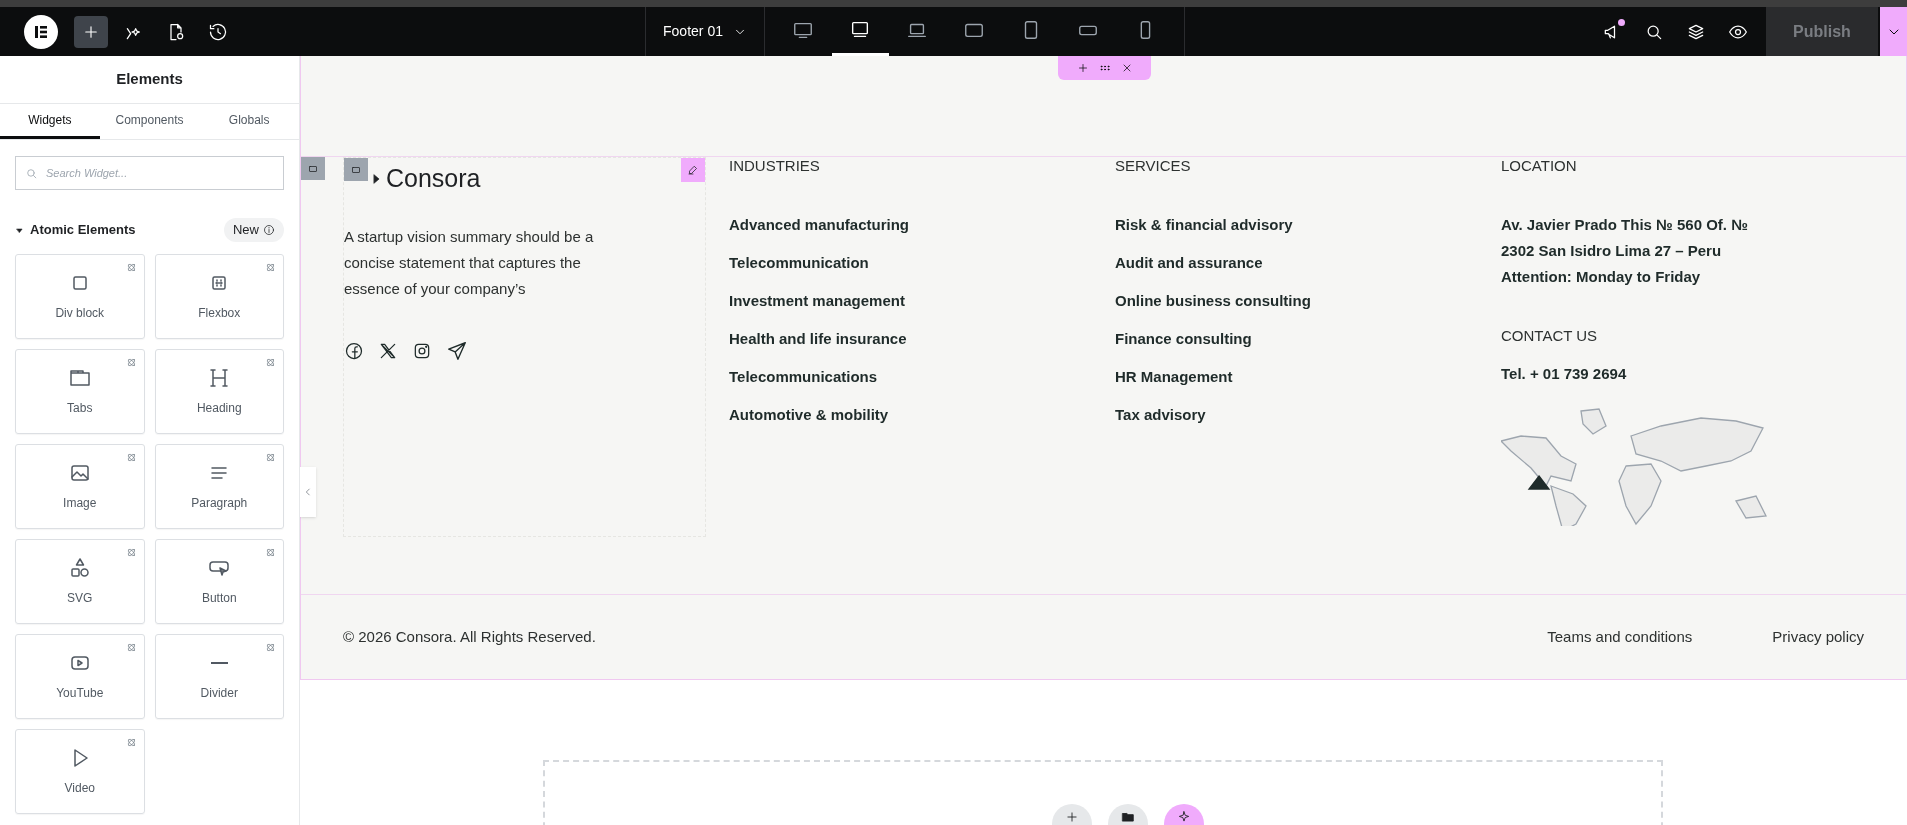 This screenshot has height=825, width=1907. I want to click on footer-link: Automotive & mobility, so click(922, 415).